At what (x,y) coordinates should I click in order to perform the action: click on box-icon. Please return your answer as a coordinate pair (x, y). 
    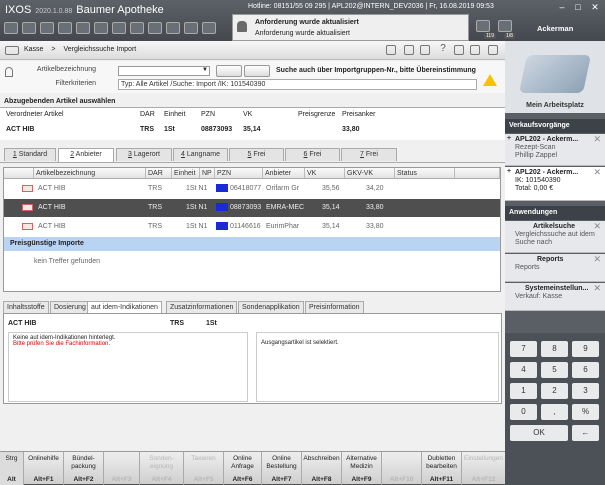
    Looking at the image, I should click on (65, 28).